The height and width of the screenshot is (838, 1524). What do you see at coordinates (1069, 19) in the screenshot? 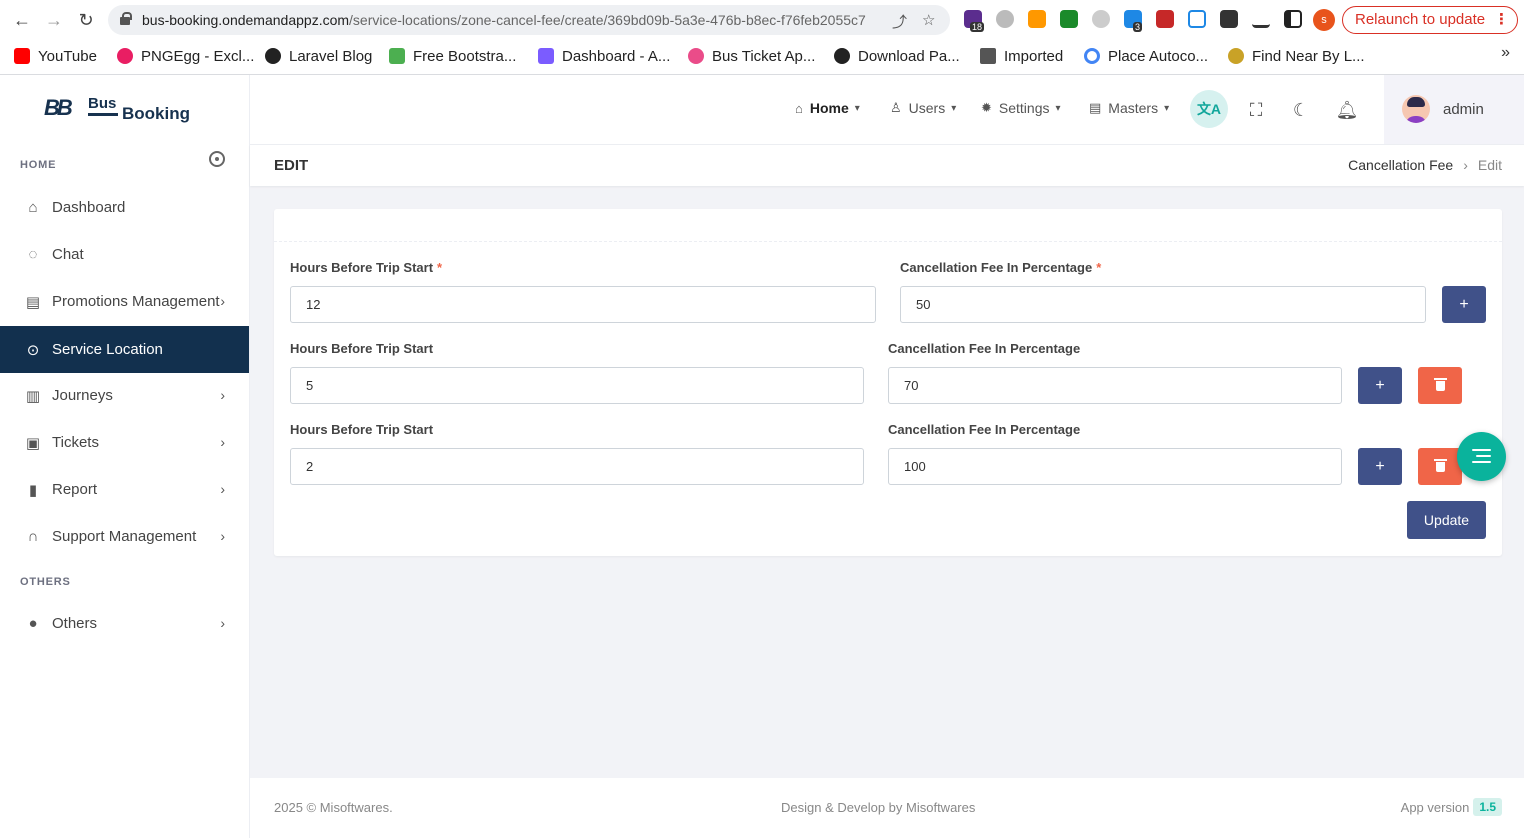
I see `download-green-icon` at bounding box center [1069, 19].